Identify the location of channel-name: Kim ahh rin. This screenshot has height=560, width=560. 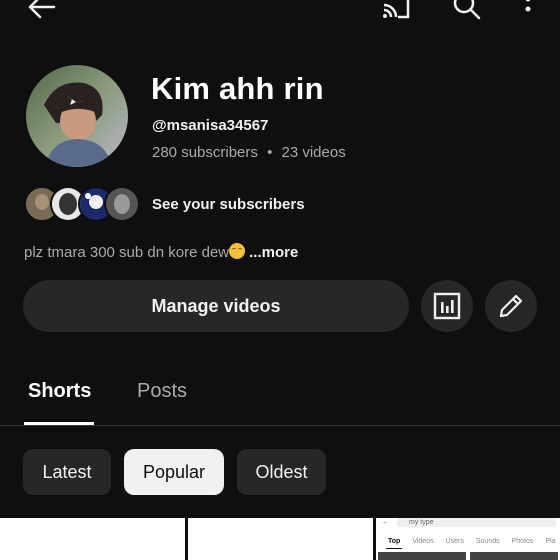
(237, 88).